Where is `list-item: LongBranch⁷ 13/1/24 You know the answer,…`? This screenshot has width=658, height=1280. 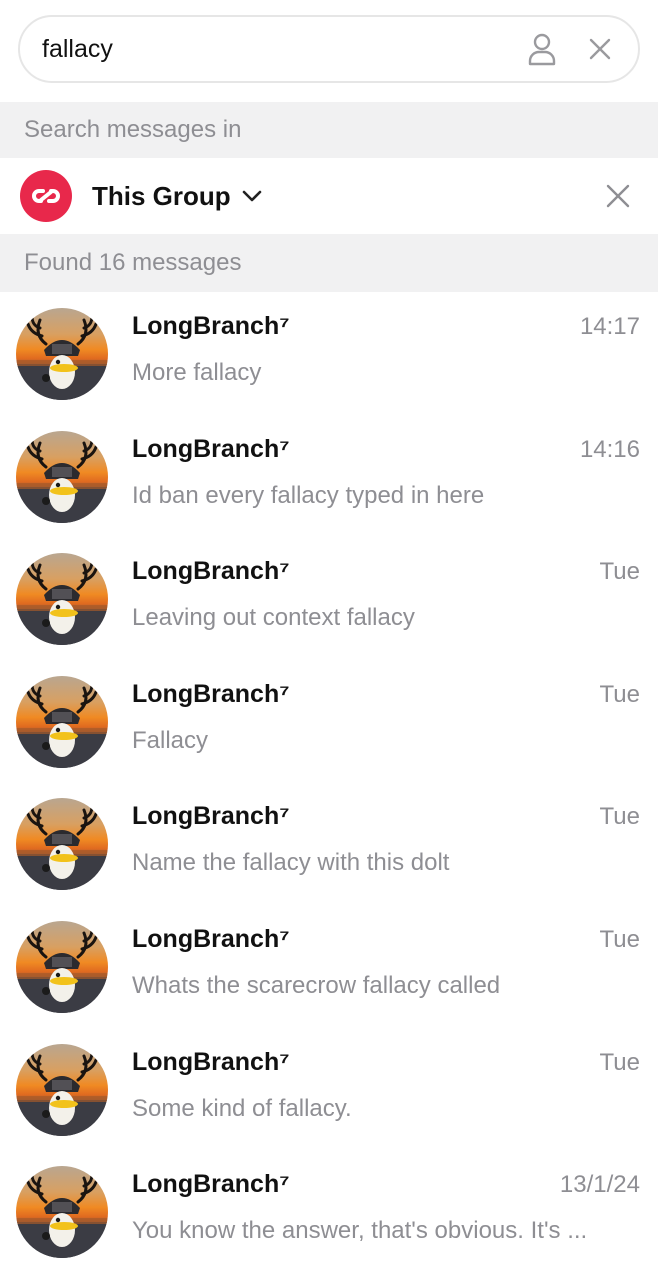
list-item: LongBranch⁷ 13/1/24 You know the answer,… is located at coordinates (329, 1211).